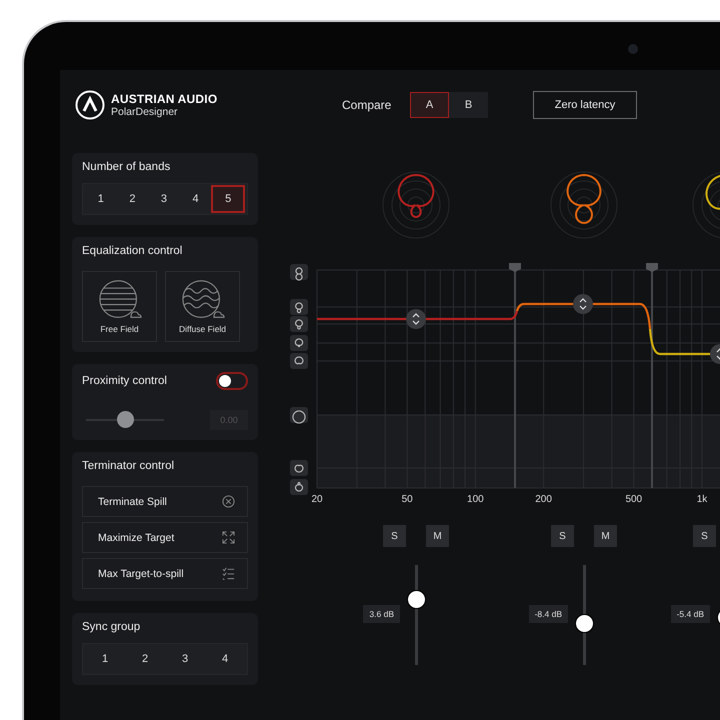  I want to click on panel-title: Number of bands, so click(127, 167).